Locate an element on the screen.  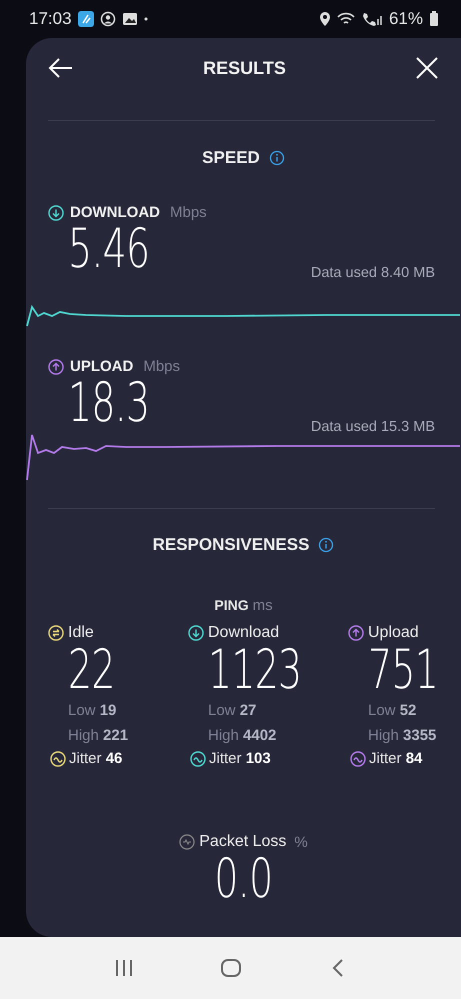
battery-percent: 61% is located at coordinates (405, 19).